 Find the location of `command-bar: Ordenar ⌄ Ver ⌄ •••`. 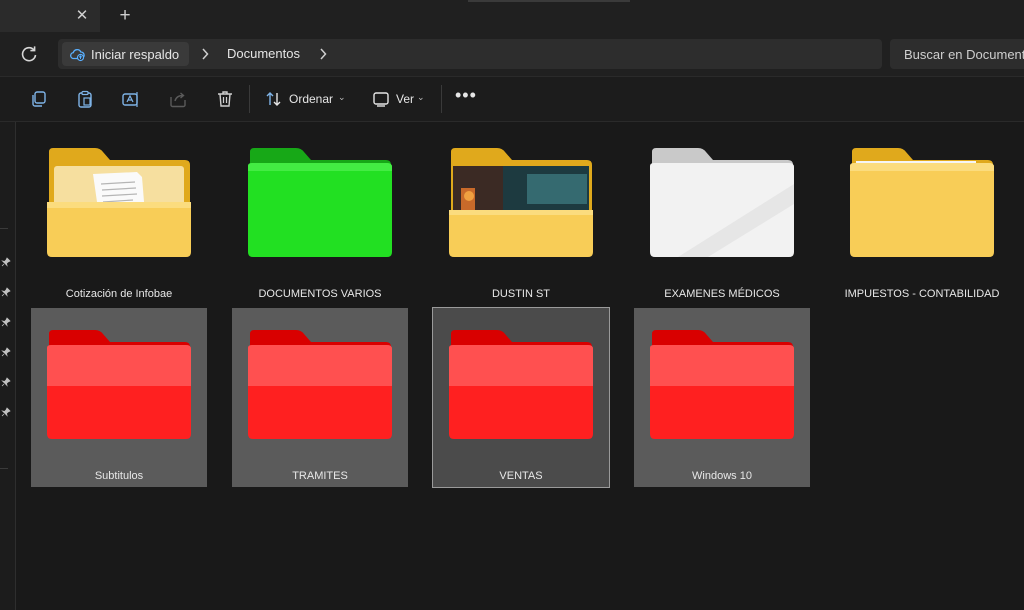

command-bar: Ordenar ⌄ Ver ⌄ ••• is located at coordinates (512, 99).